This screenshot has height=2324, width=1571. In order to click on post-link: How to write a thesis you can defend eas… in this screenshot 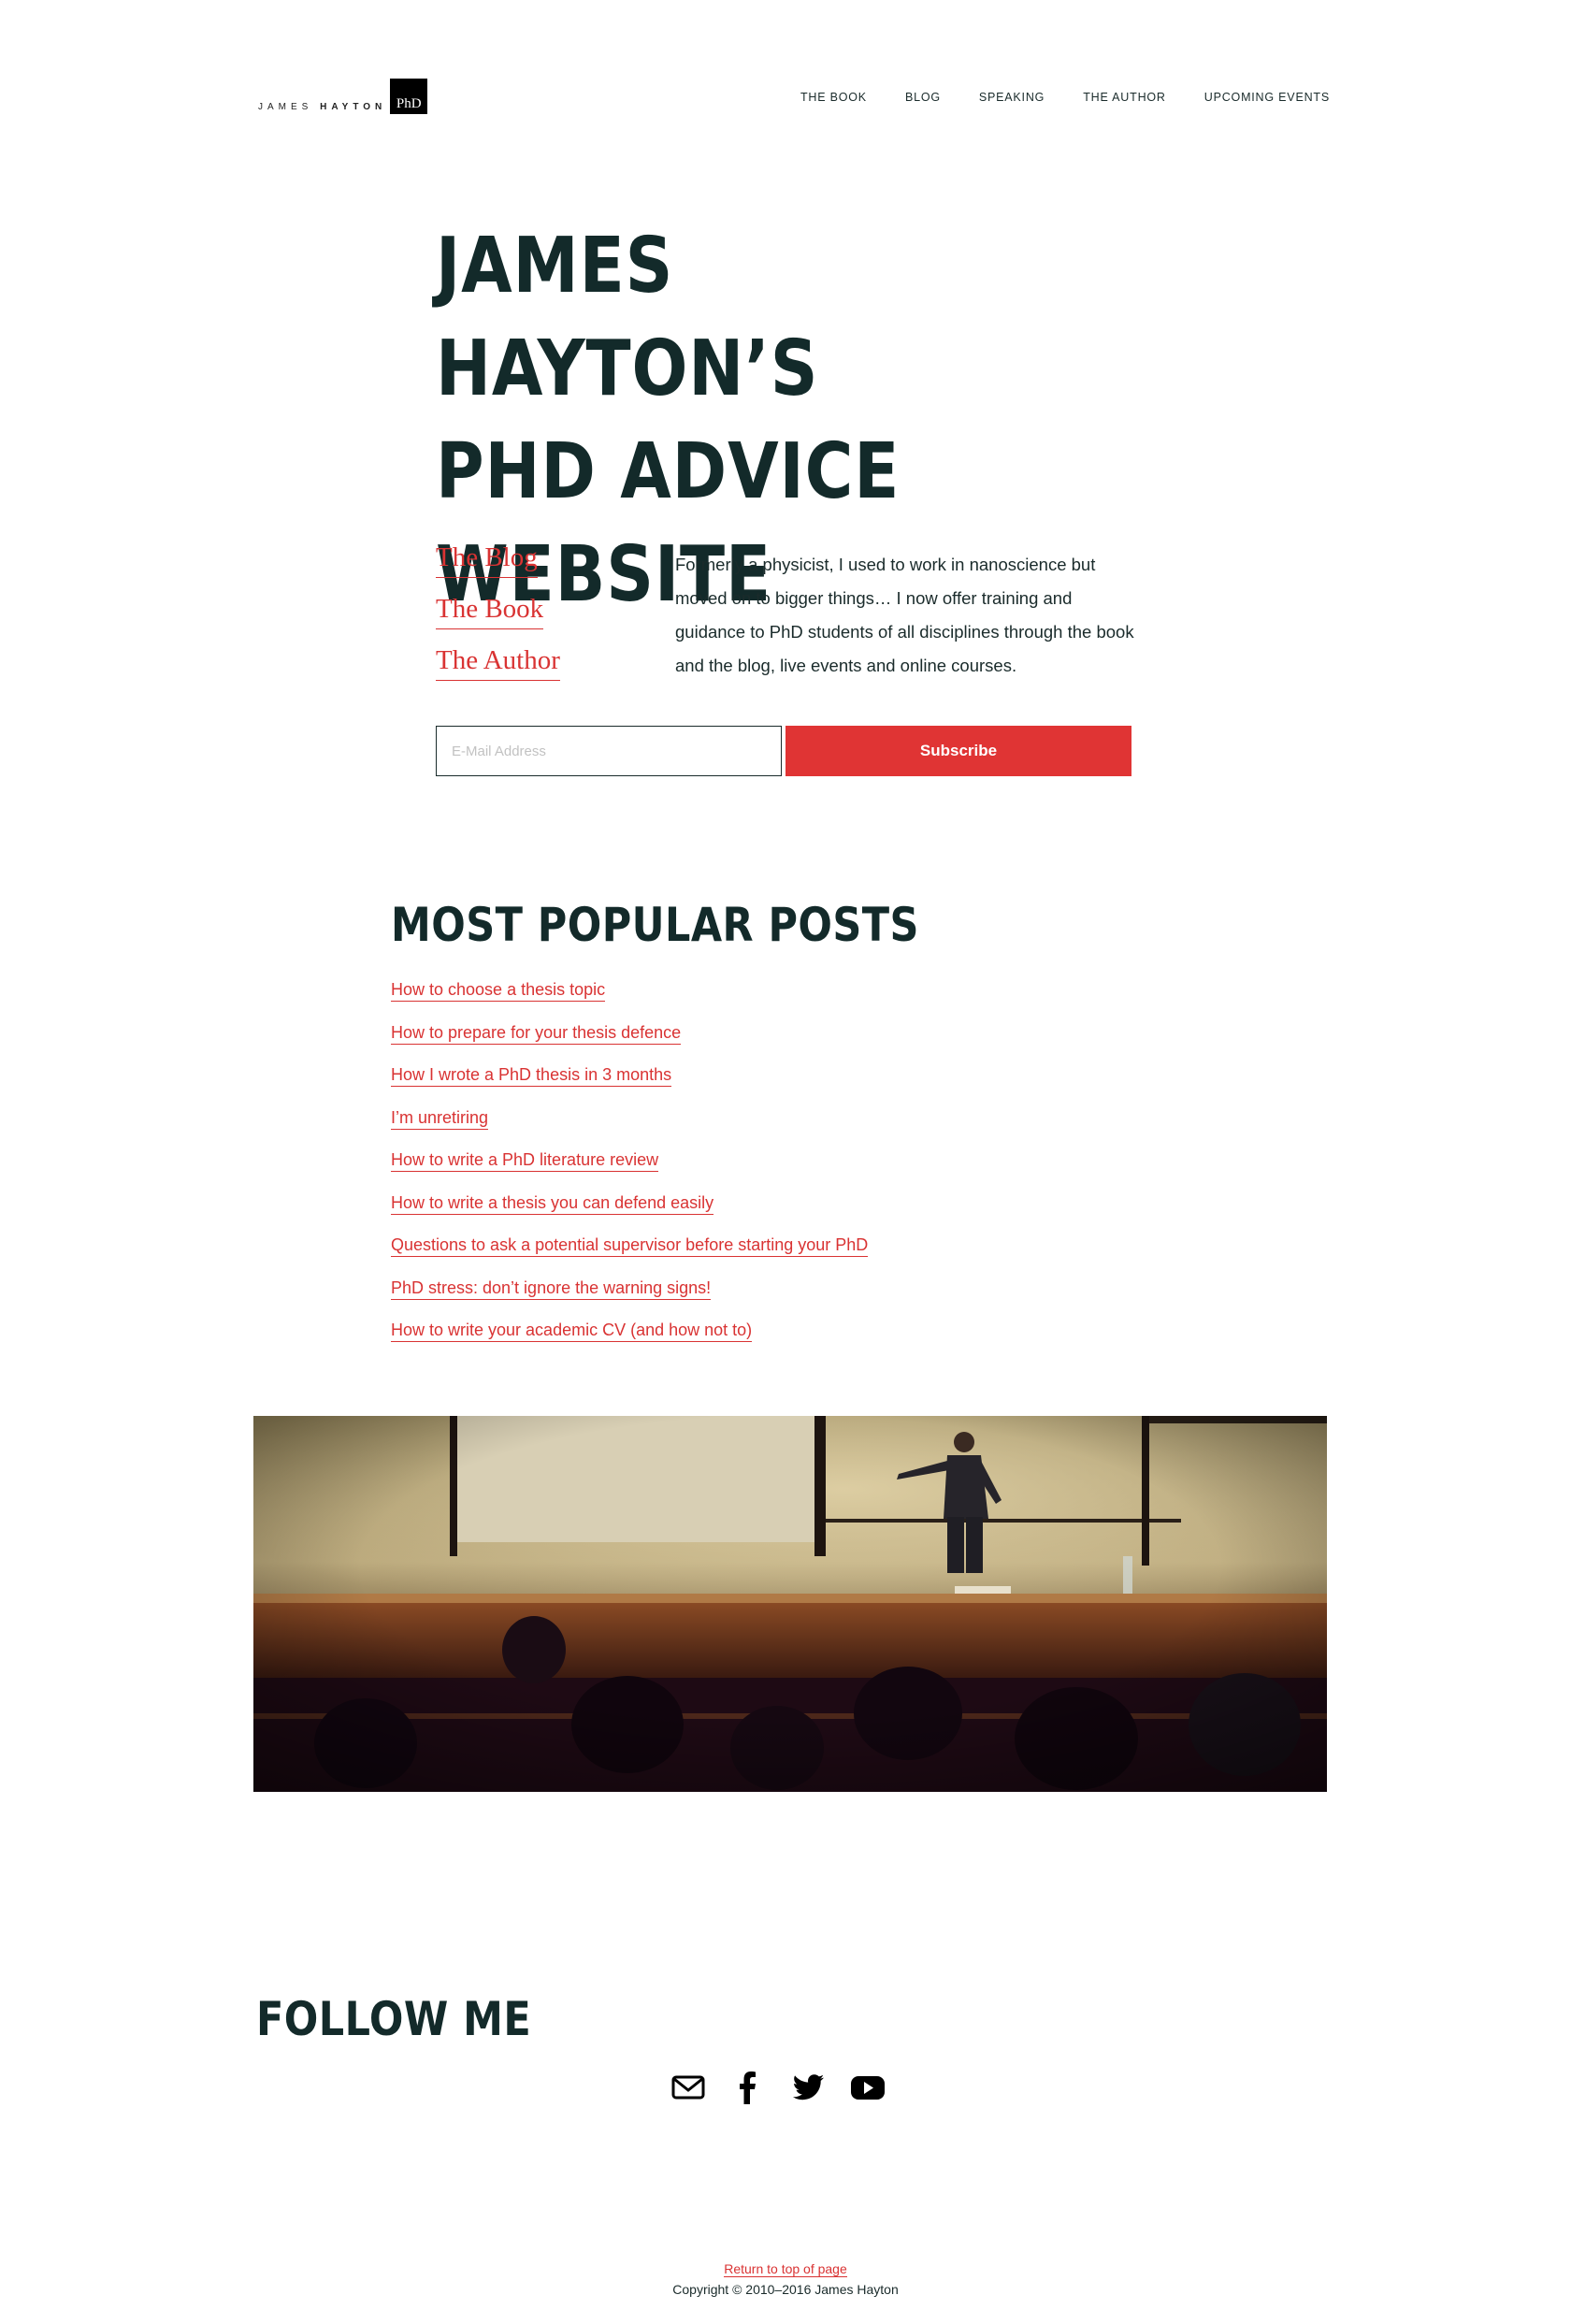, I will do `click(552, 1203)`.